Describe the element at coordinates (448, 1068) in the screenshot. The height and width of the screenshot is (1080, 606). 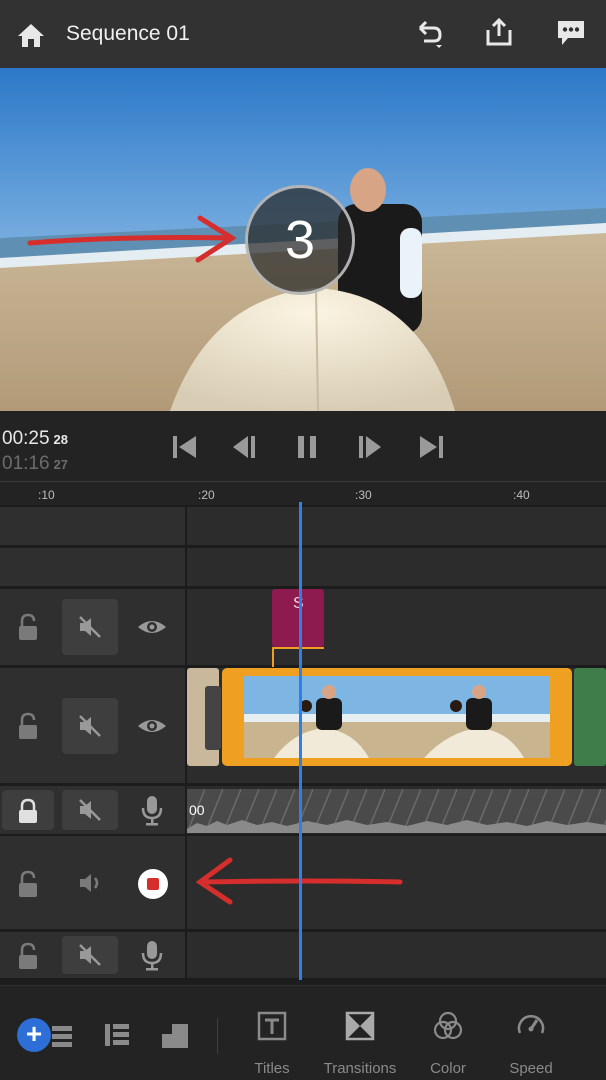
I see `color-label: Color` at that location.